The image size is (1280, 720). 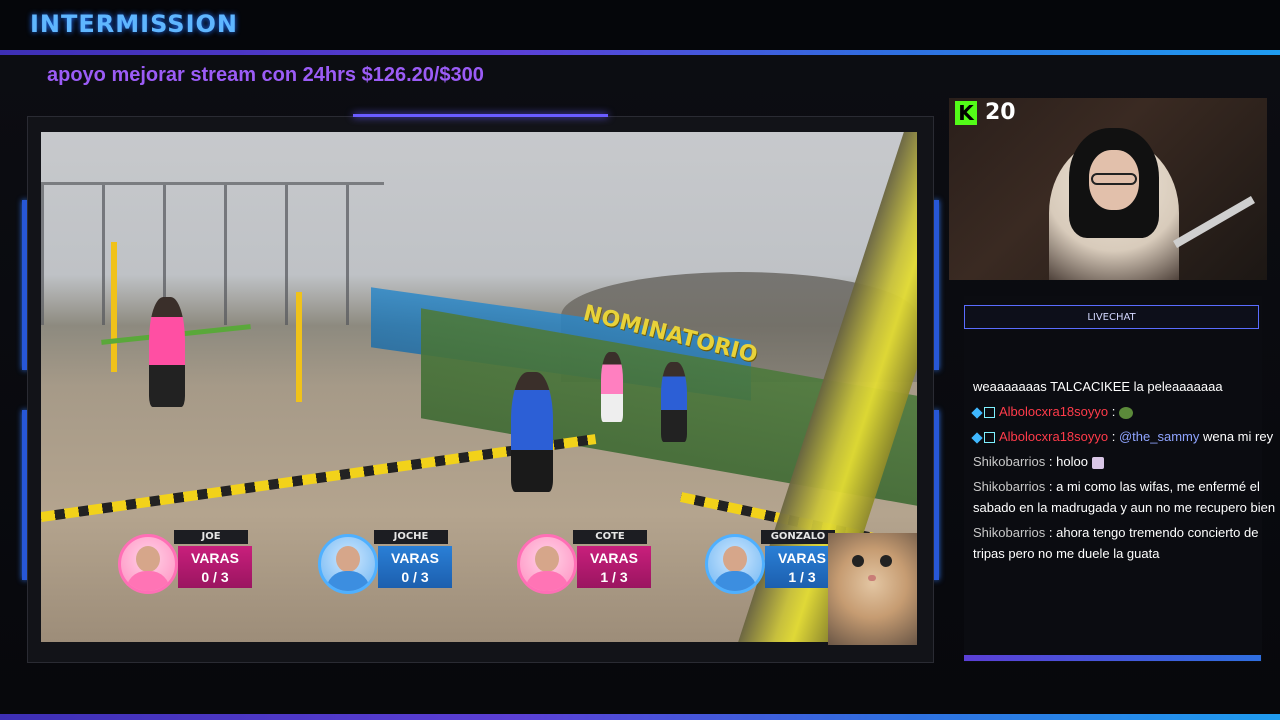 What do you see at coordinates (1070, 461) in the screenshot?
I see `message-text: holoo` at bounding box center [1070, 461].